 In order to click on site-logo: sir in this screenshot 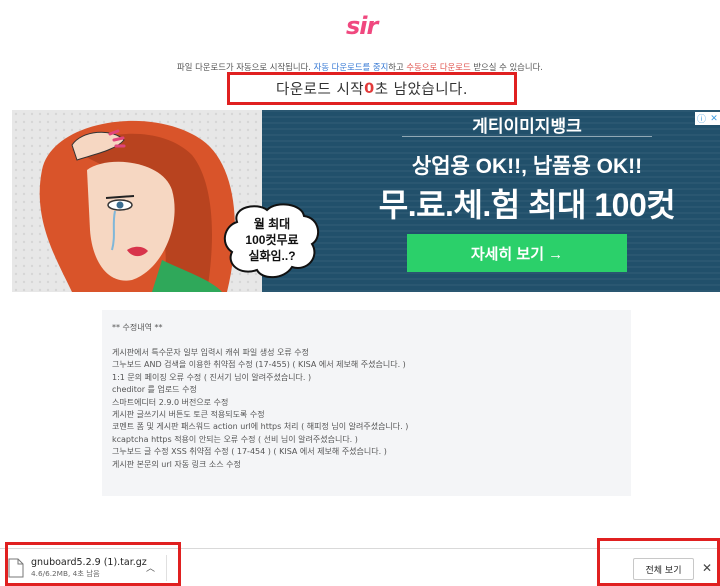, I will do `click(362, 27)`.